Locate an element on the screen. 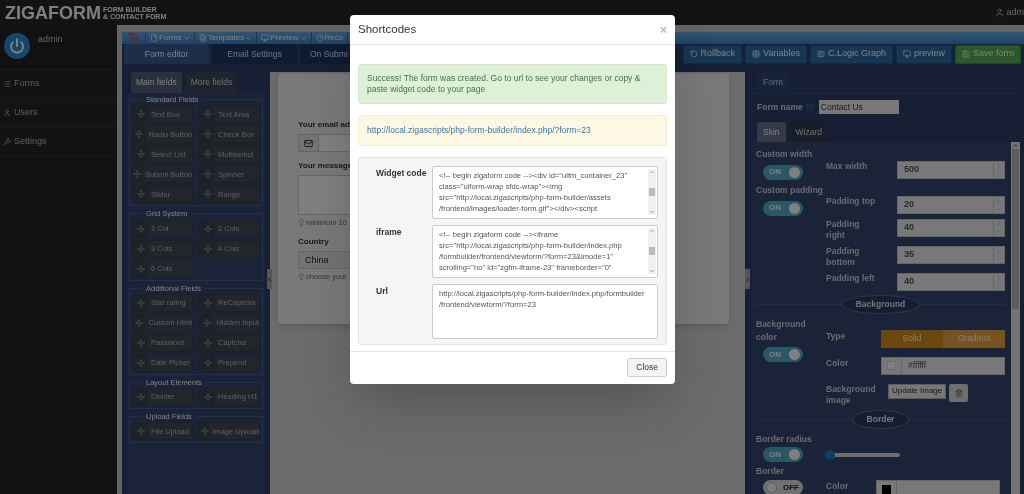 Image resolution: width=1024 pixels, height=494 pixels. toolbar-button: Variables is located at coordinates (776, 54).